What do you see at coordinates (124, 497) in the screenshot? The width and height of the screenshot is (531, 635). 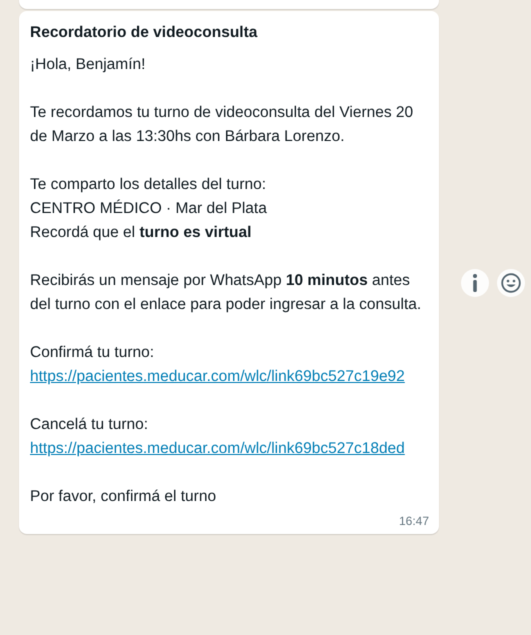 I see `message-text: Por favor, confirmá el turno` at bounding box center [124, 497].